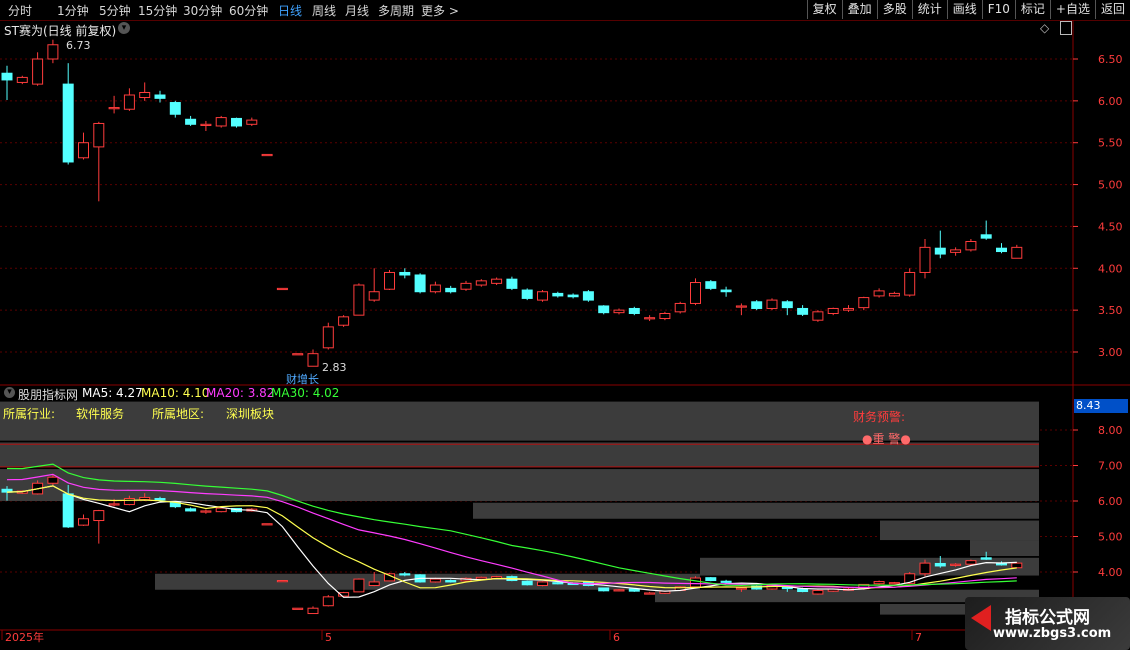 The height and width of the screenshot is (650, 1130). Describe the element at coordinates (248, 10) in the screenshot. I see `period-tab-5: 60分钟` at that location.